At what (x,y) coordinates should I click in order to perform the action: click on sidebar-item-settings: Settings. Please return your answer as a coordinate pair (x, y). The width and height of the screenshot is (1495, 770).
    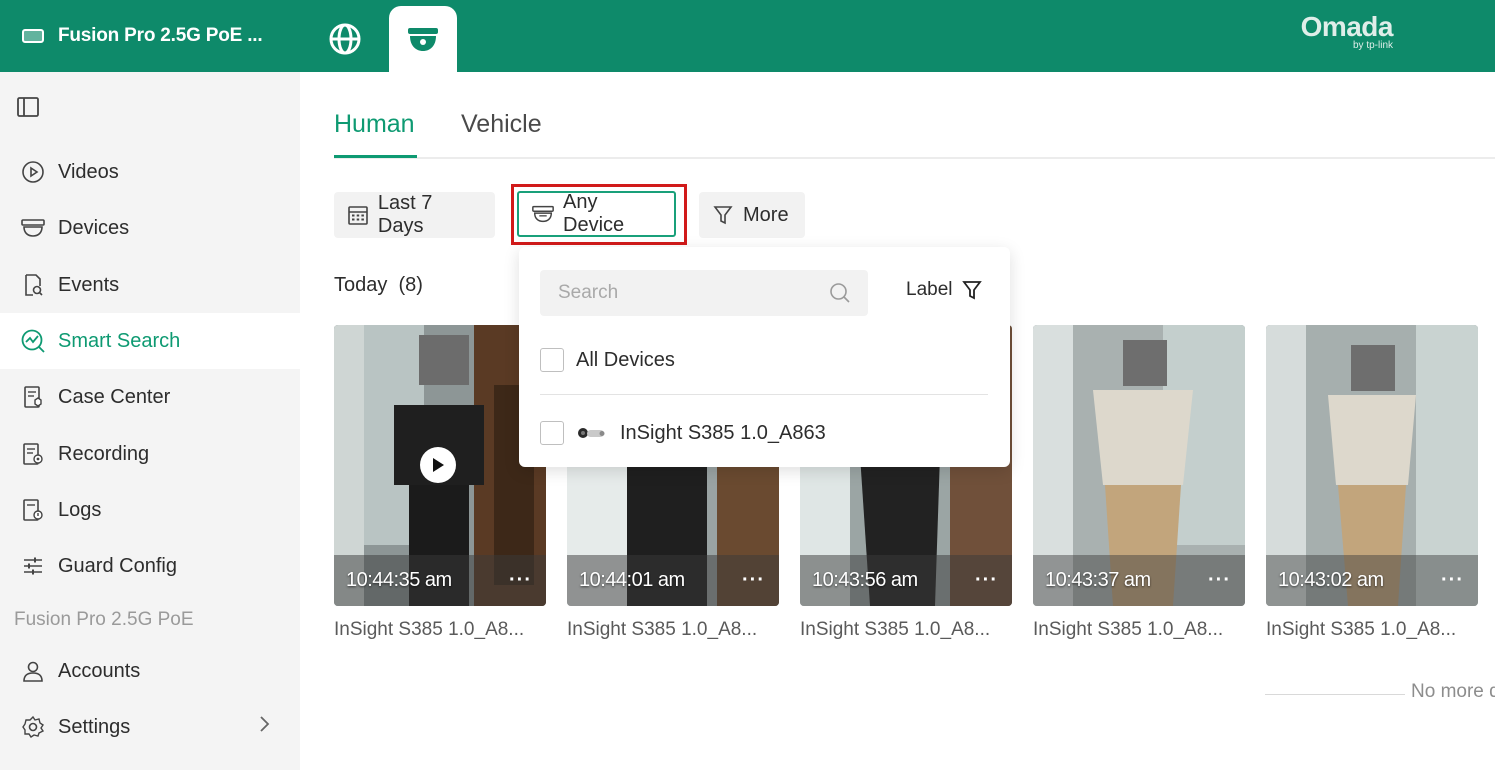
    Looking at the image, I should click on (150, 727).